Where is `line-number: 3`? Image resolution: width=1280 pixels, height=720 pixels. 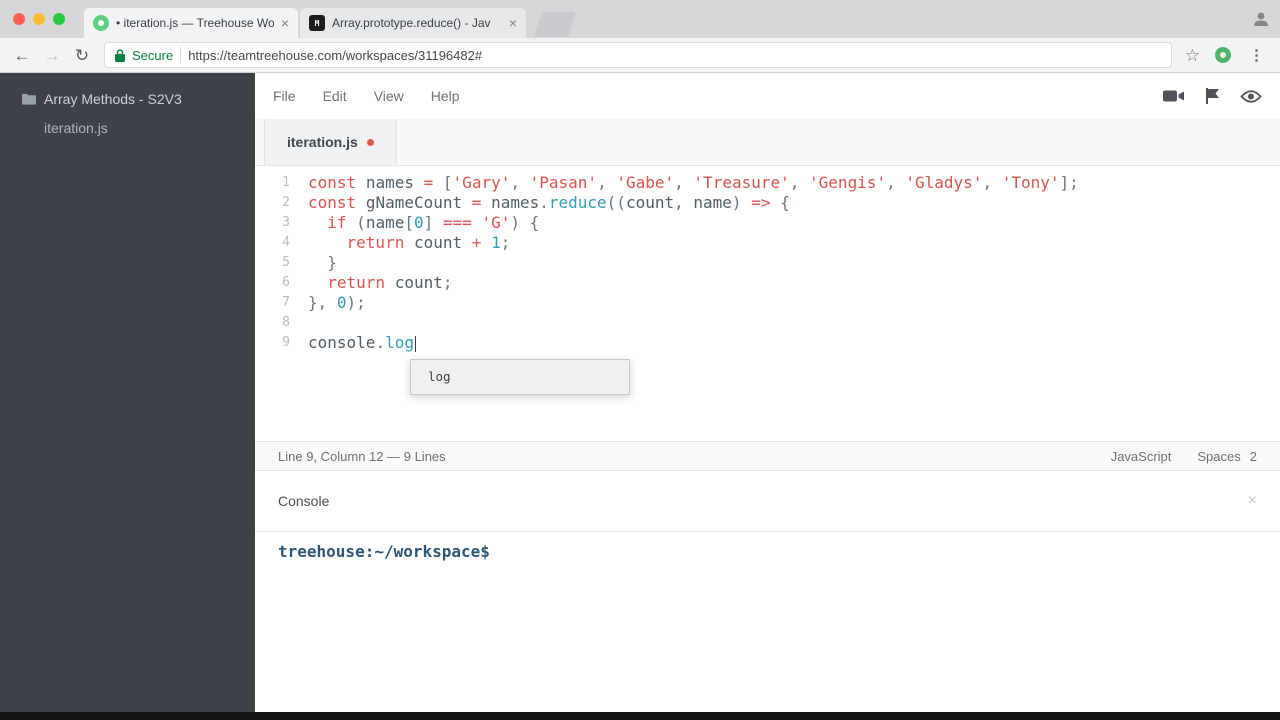 line-number: 3 is located at coordinates (286, 222).